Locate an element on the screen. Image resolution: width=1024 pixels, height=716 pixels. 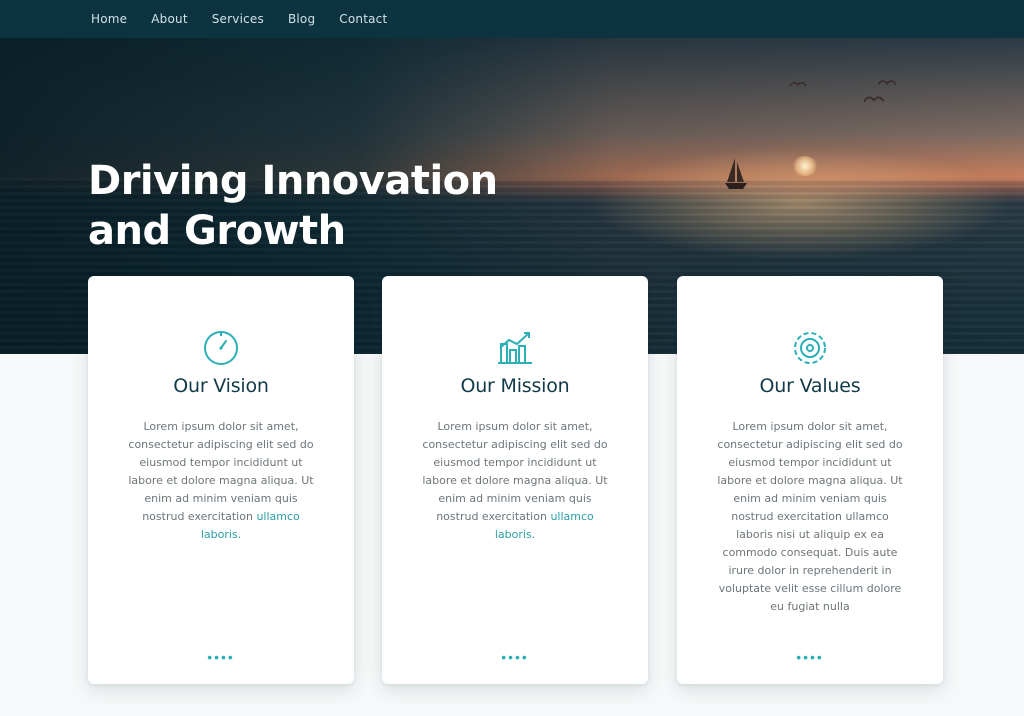
nav-link-blog: Blog is located at coordinates (301, 19).